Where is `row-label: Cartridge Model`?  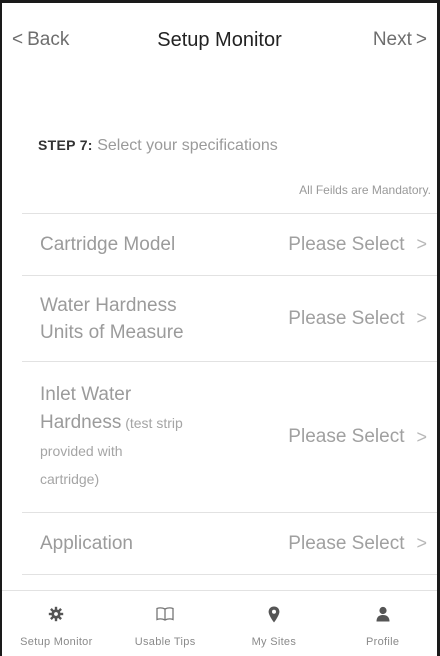
row-label: Cartridge Model is located at coordinates (108, 244).